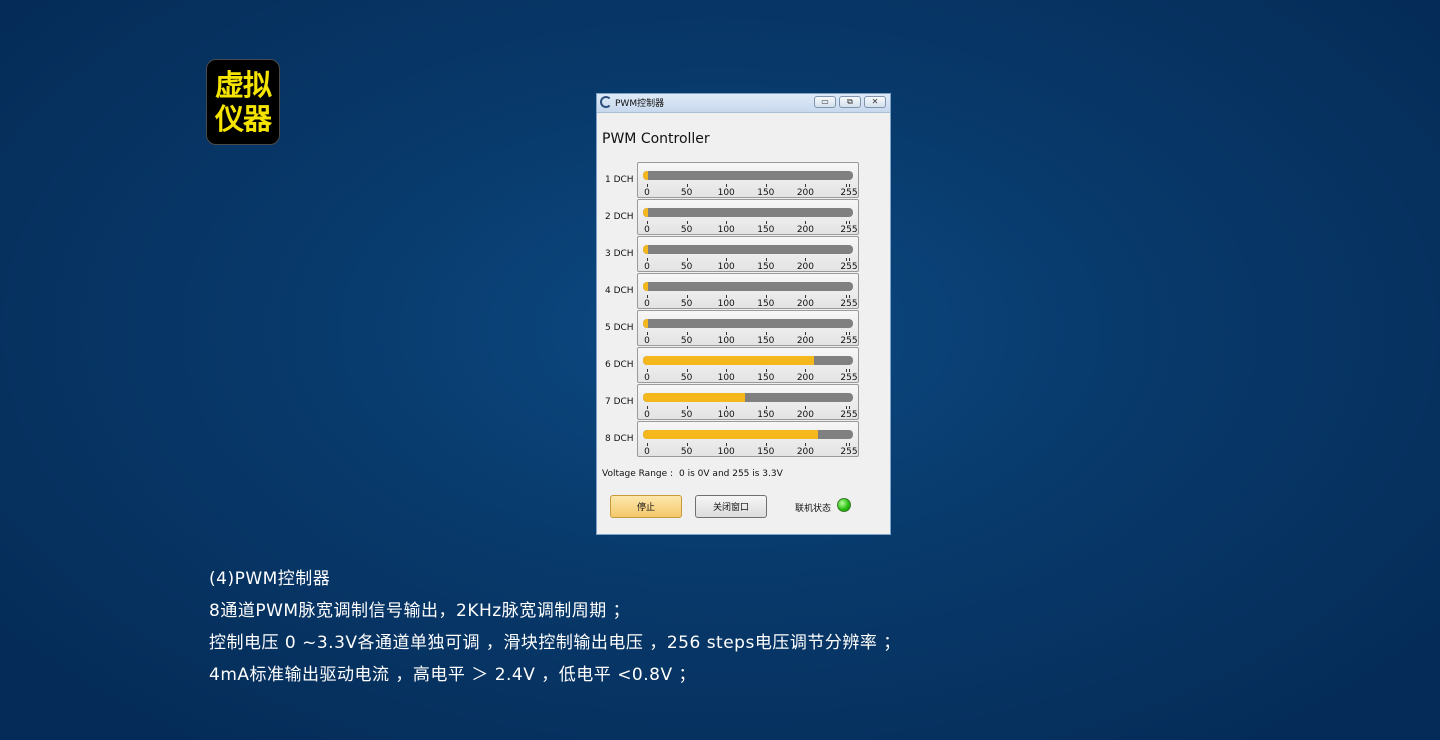  What do you see at coordinates (619, 291) in the screenshot?
I see `channel-label: 4 DCH` at bounding box center [619, 291].